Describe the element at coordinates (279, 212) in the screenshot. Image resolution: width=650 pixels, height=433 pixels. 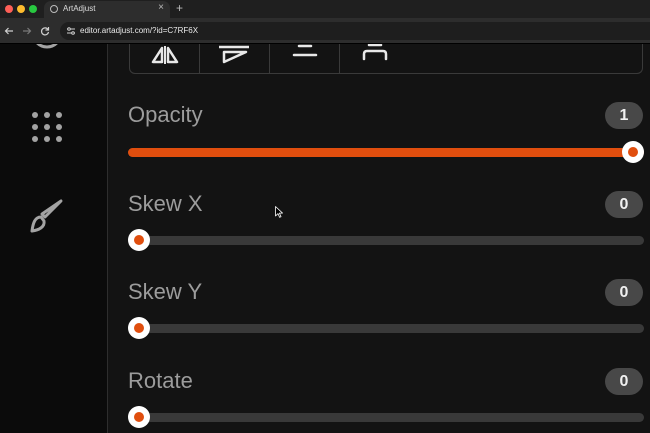
I see `mouse-pointer-icon` at that location.